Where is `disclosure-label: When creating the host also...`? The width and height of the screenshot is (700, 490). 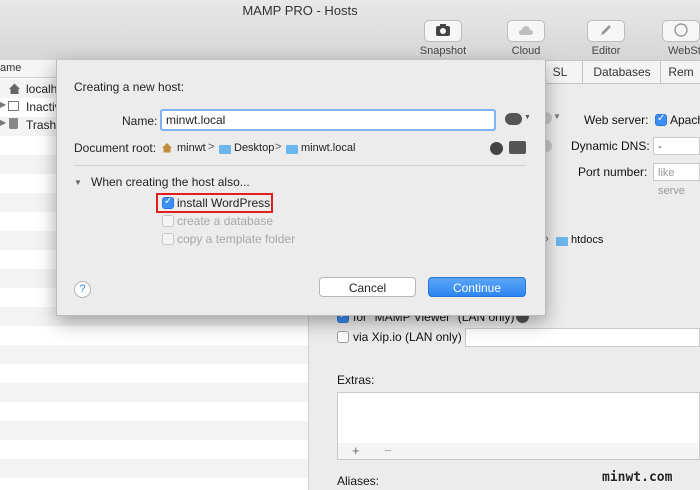
disclosure-label: When creating the host also... is located at coordinates (170, 182).